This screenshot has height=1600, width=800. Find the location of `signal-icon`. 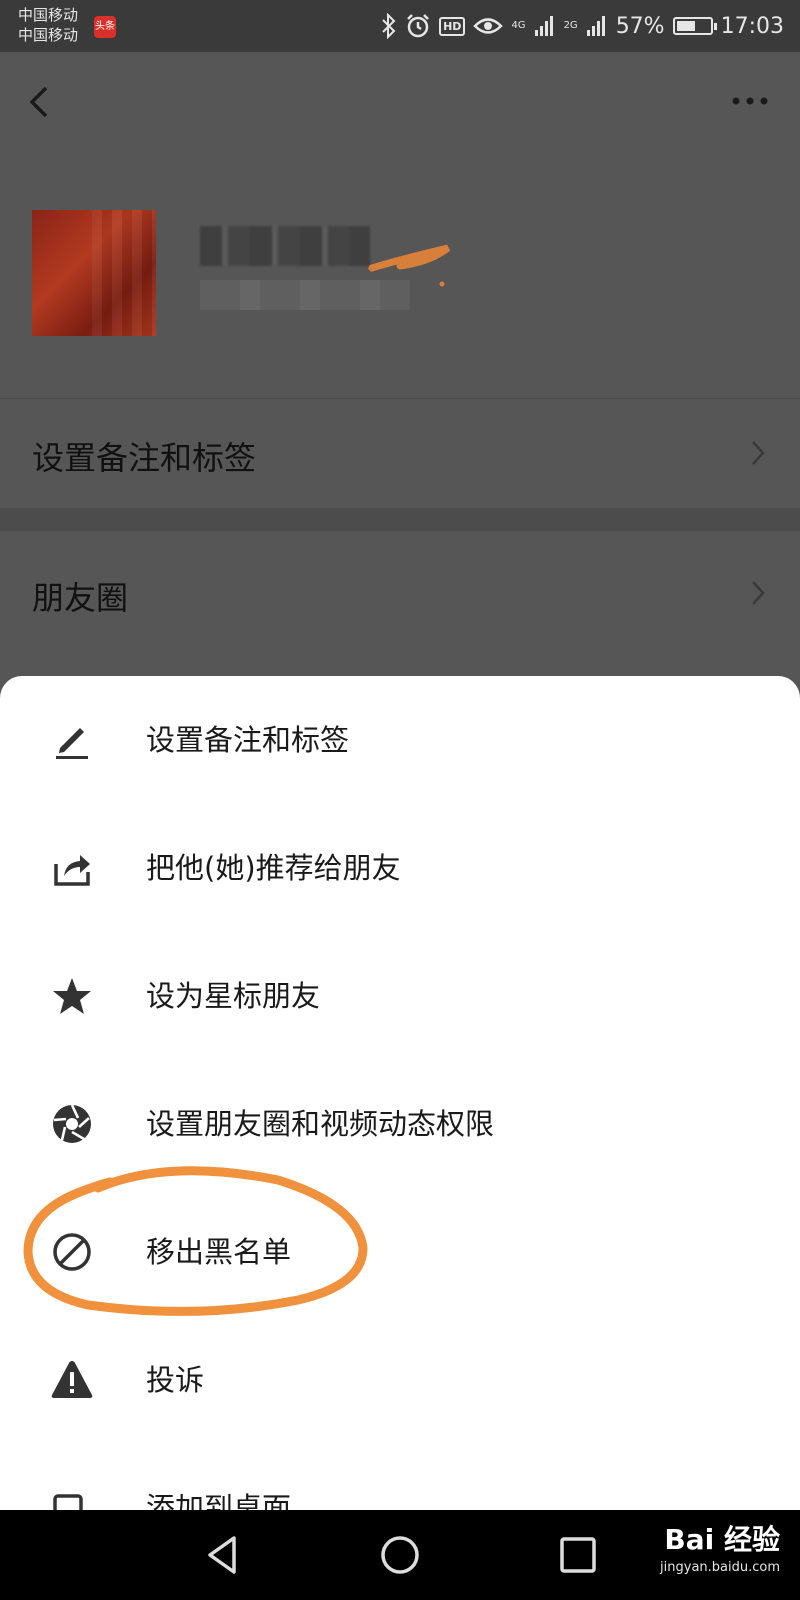

signal-icon is located at coordinates (543, 26).